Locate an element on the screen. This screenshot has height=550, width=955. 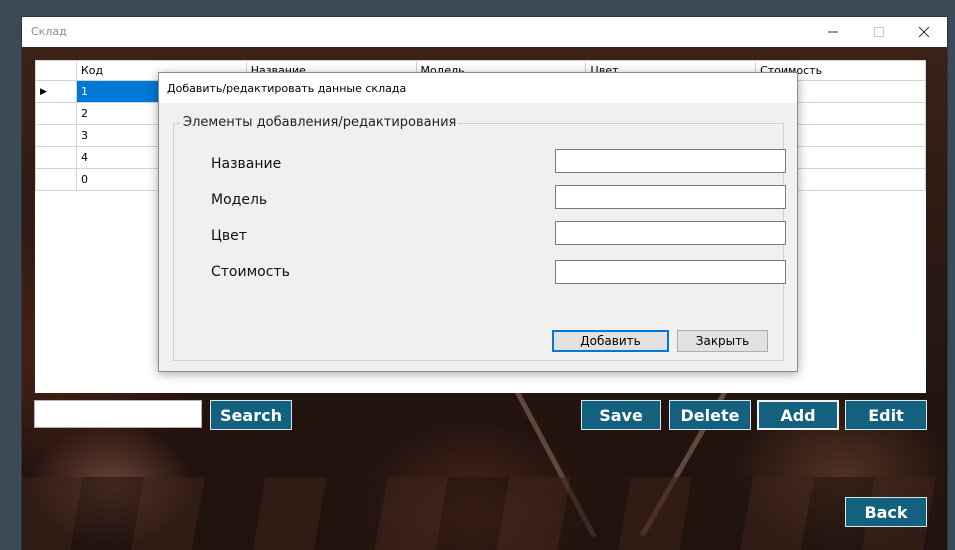
model-field is located at coordinates (670, 197).